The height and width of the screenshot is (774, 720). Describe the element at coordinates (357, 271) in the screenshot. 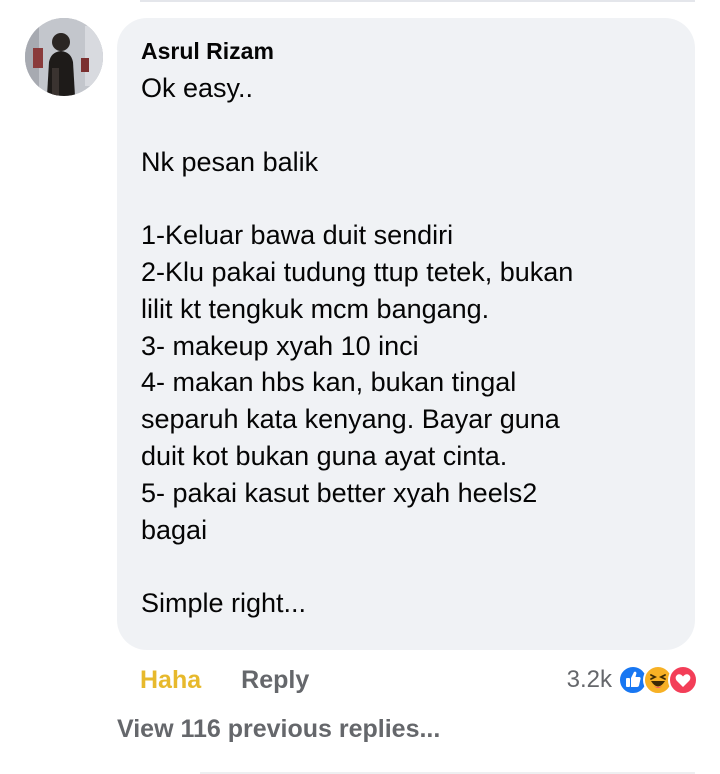

I see `comment-line: 2-Klu pakai tudung ttup tetek, bukan` at that location.